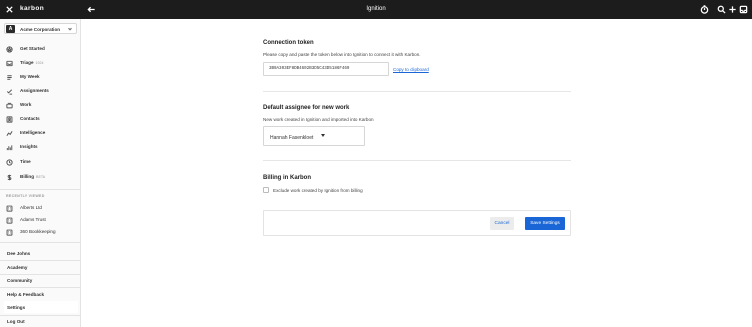 This screenshot has height=327, width=752. Describe the element at coordinates (26, 104) in the screenshot. I see `sidebar-item-label: Work` at that location.